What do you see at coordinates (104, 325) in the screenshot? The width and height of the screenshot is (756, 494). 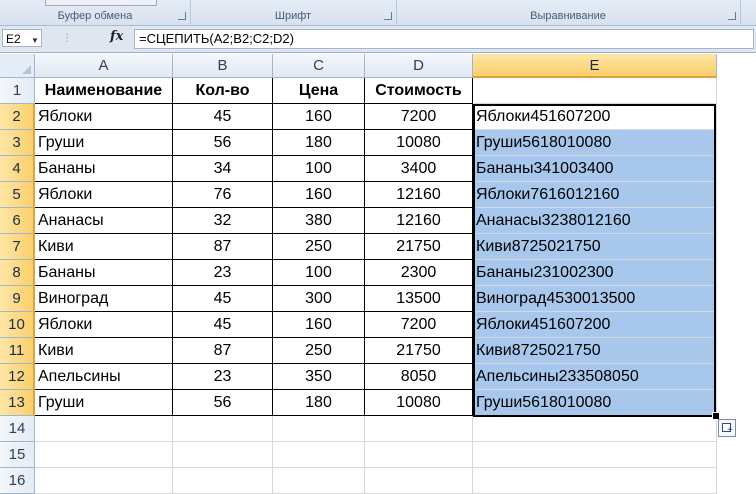 I see `cell-a10: Яблоки` at bounding box center [104, 325].